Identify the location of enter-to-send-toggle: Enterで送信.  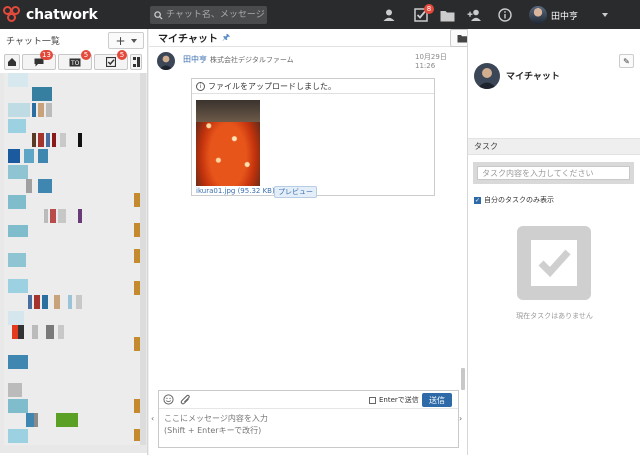
(394, 400).